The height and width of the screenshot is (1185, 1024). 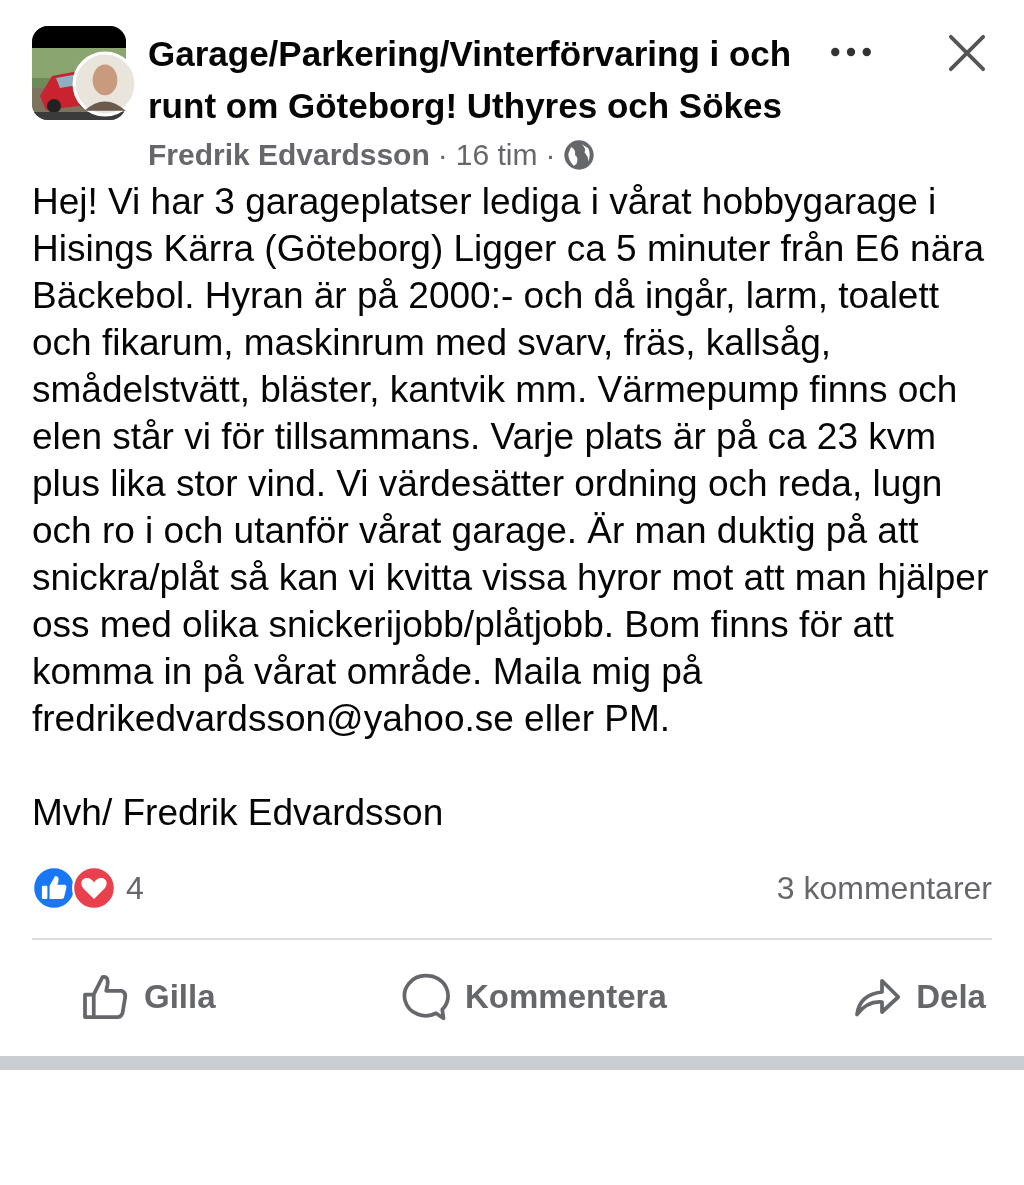 What do you see at coordinates (94, 888) in the screenshot?
I see `love-reaction-icon` at bounding box center [94, 888].